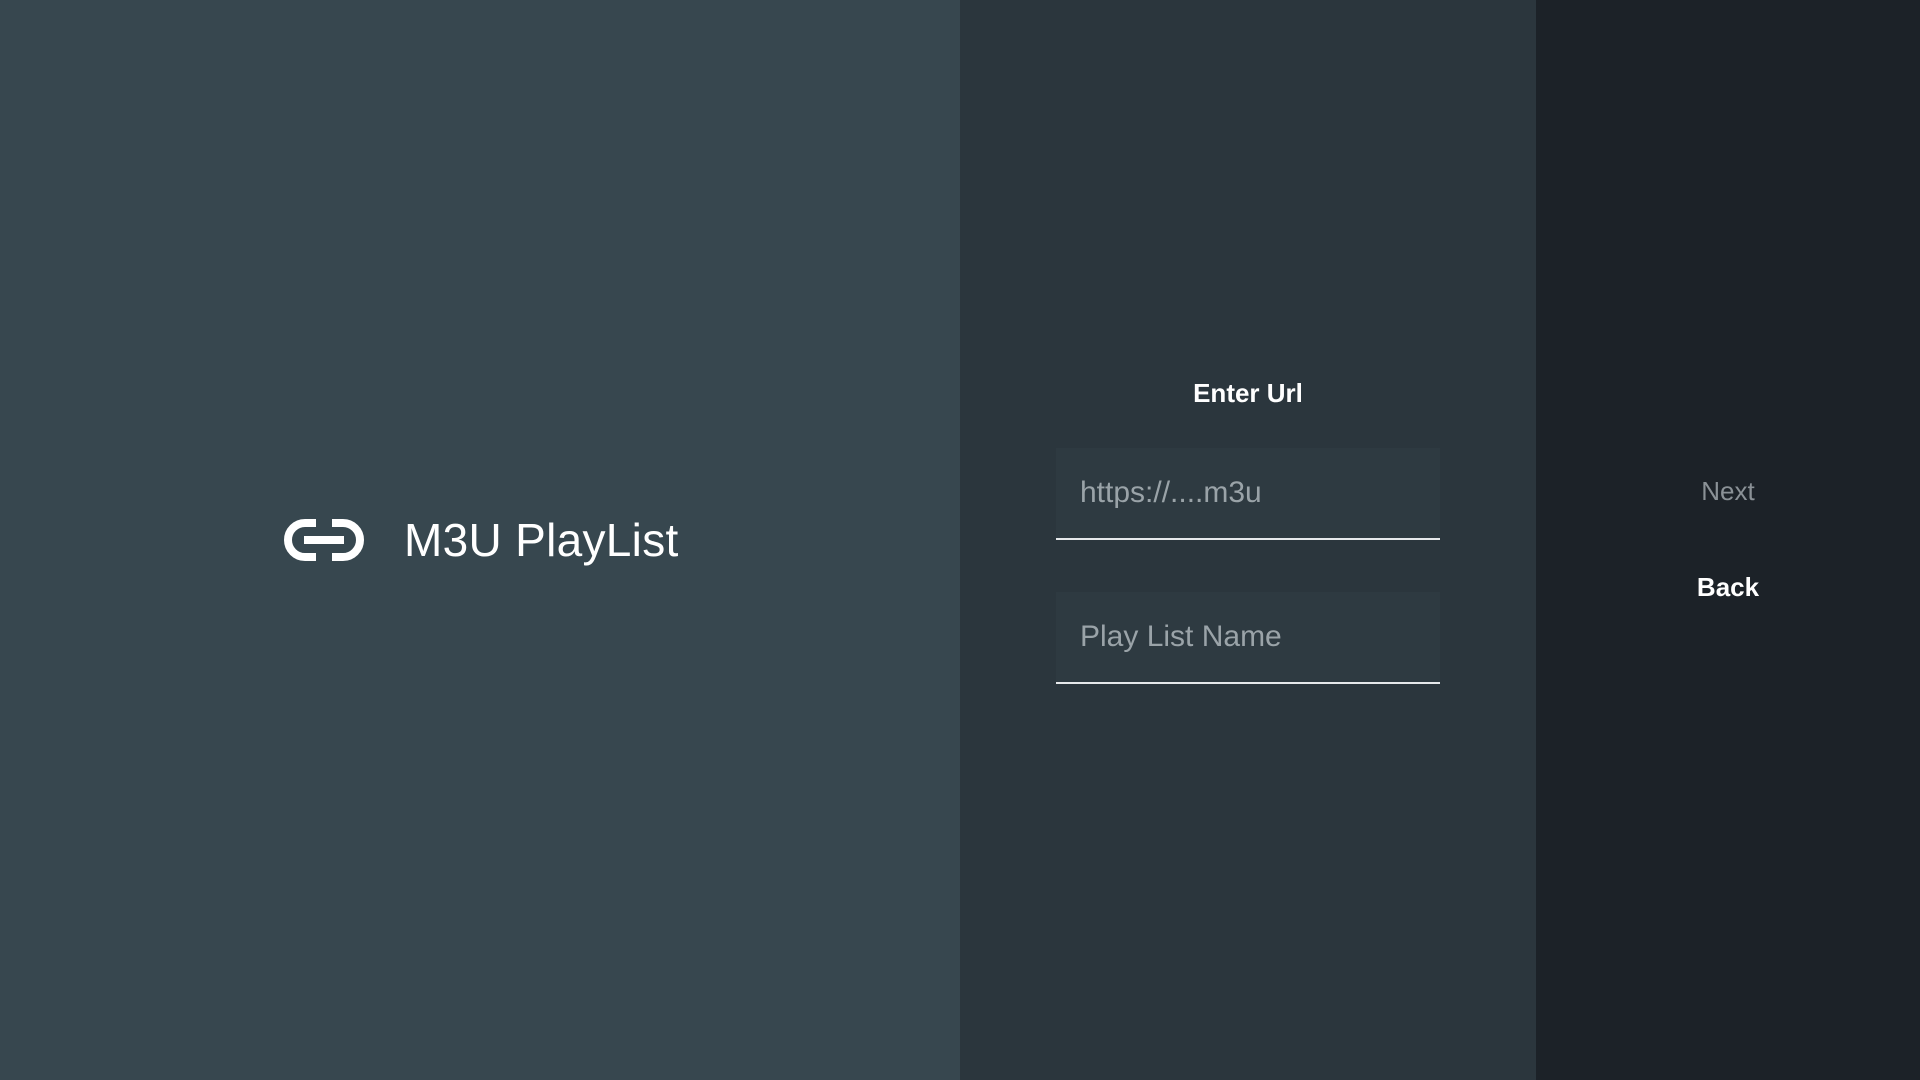  What do you see at coordinates (541, 540) in the screenshot?
I see `page-title: M3U PlayList` at bounding box center [541, 540].